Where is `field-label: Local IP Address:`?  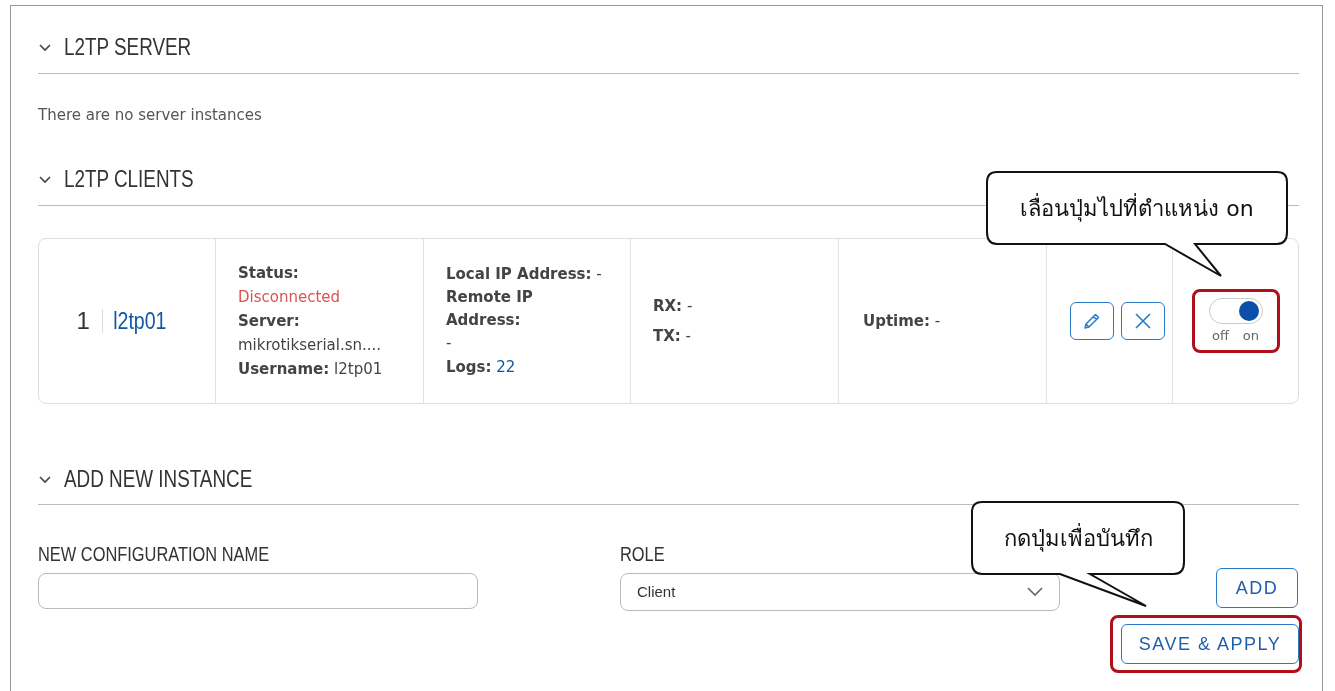 field-label: Local IP Address: is located at coordinates (519, 274).